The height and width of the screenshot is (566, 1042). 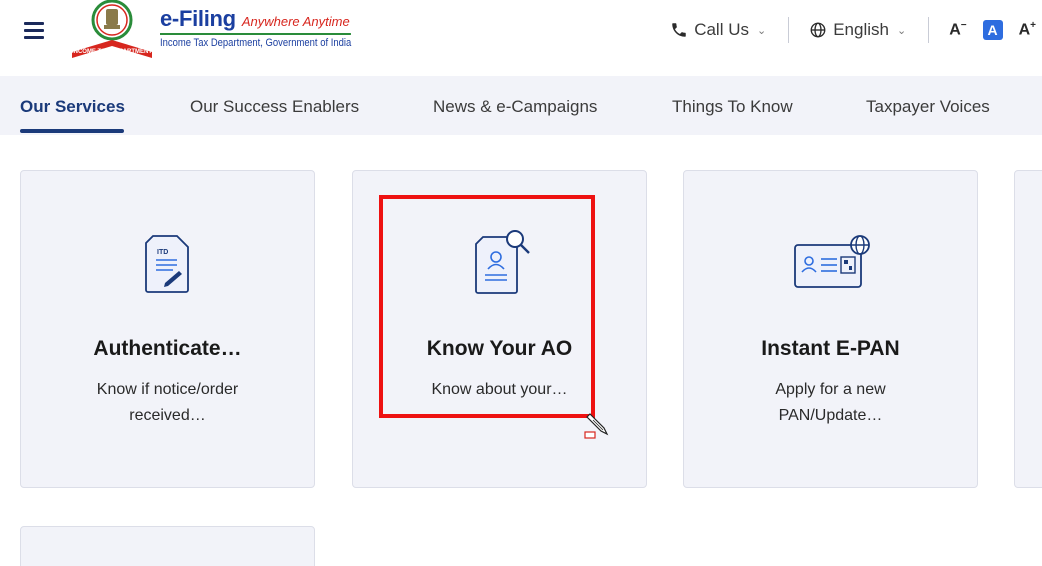 I want to click on pencil-cursor-icon, so click(x=596, y=426).